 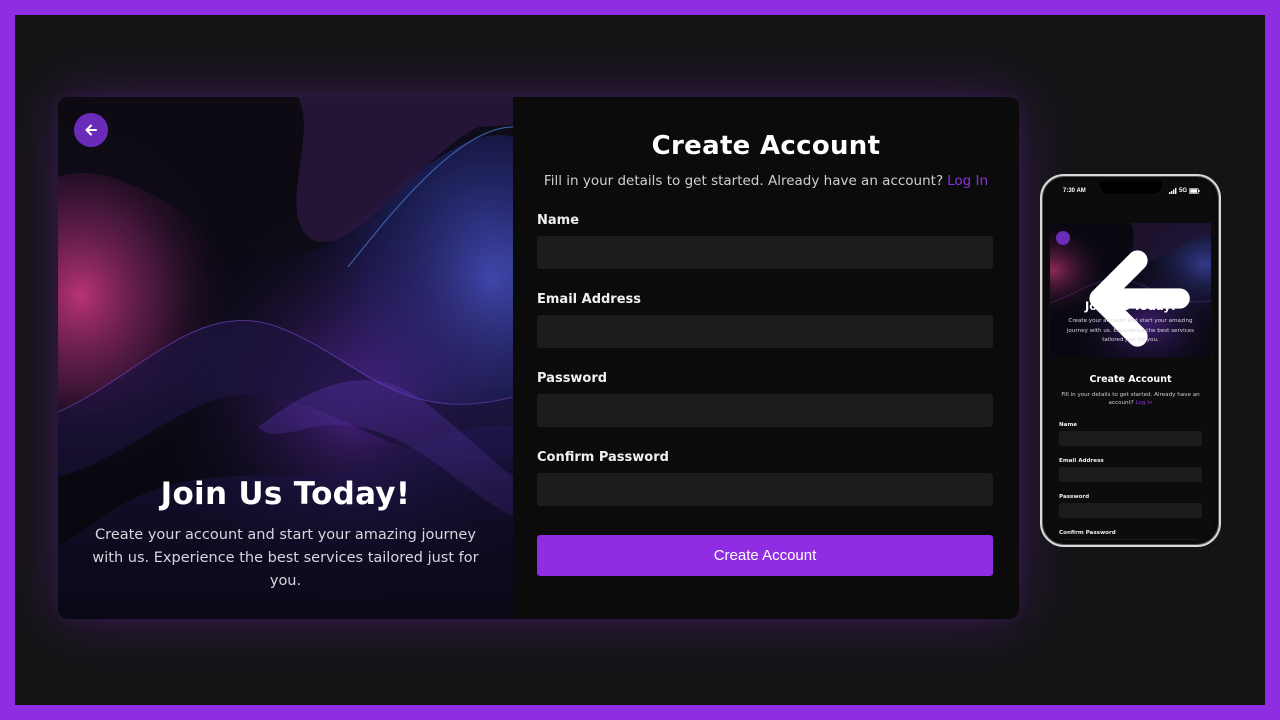 What do you see at coordinates (1172, 191) in the screenshot?
I see `signal-icon` at bounding box center [1172, 191].